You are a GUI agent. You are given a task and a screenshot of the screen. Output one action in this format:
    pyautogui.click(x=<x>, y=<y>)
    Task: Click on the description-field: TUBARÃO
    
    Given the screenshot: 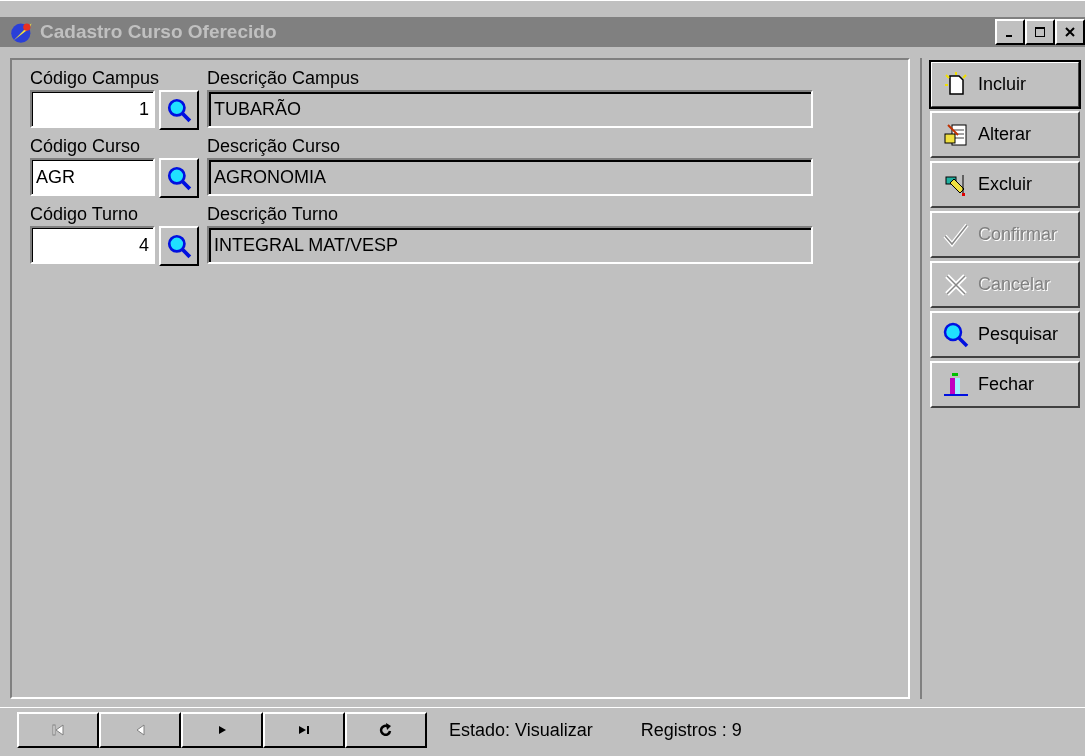 What is the action you would take?
    pyautogui.click(x=510, y=109)
    